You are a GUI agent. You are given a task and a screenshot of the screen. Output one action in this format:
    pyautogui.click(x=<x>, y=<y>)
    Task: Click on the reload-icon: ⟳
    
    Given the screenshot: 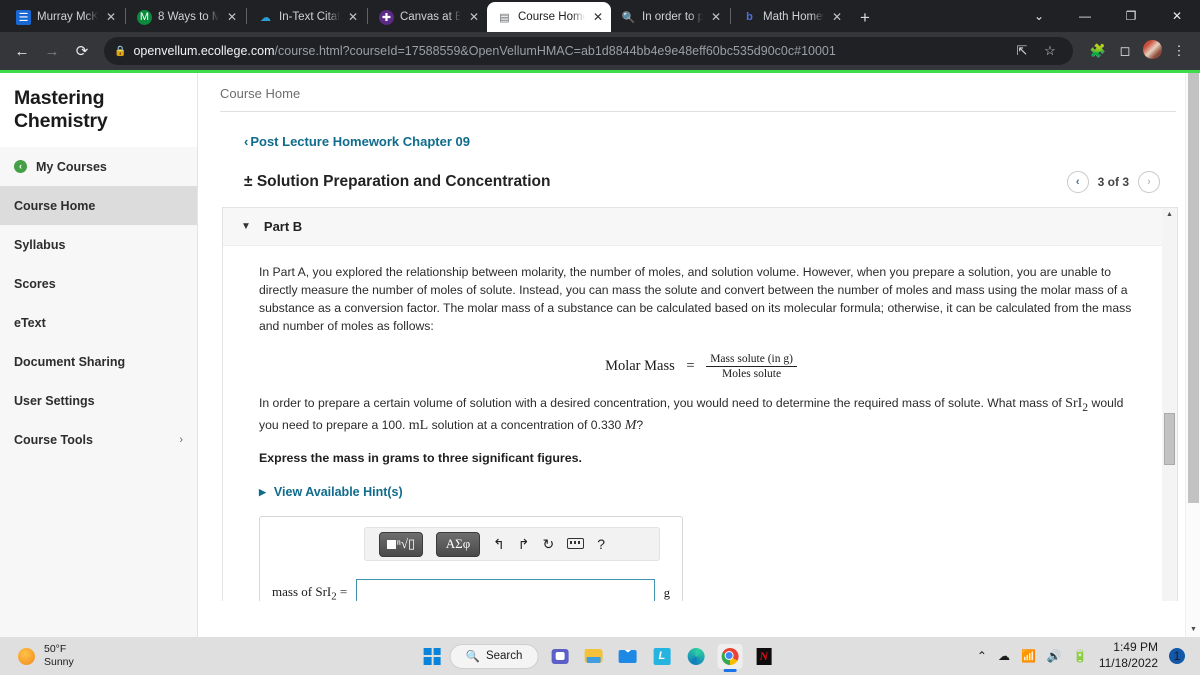 What is the action you would take?
    pyautogui.click(x=82, y=51)
    